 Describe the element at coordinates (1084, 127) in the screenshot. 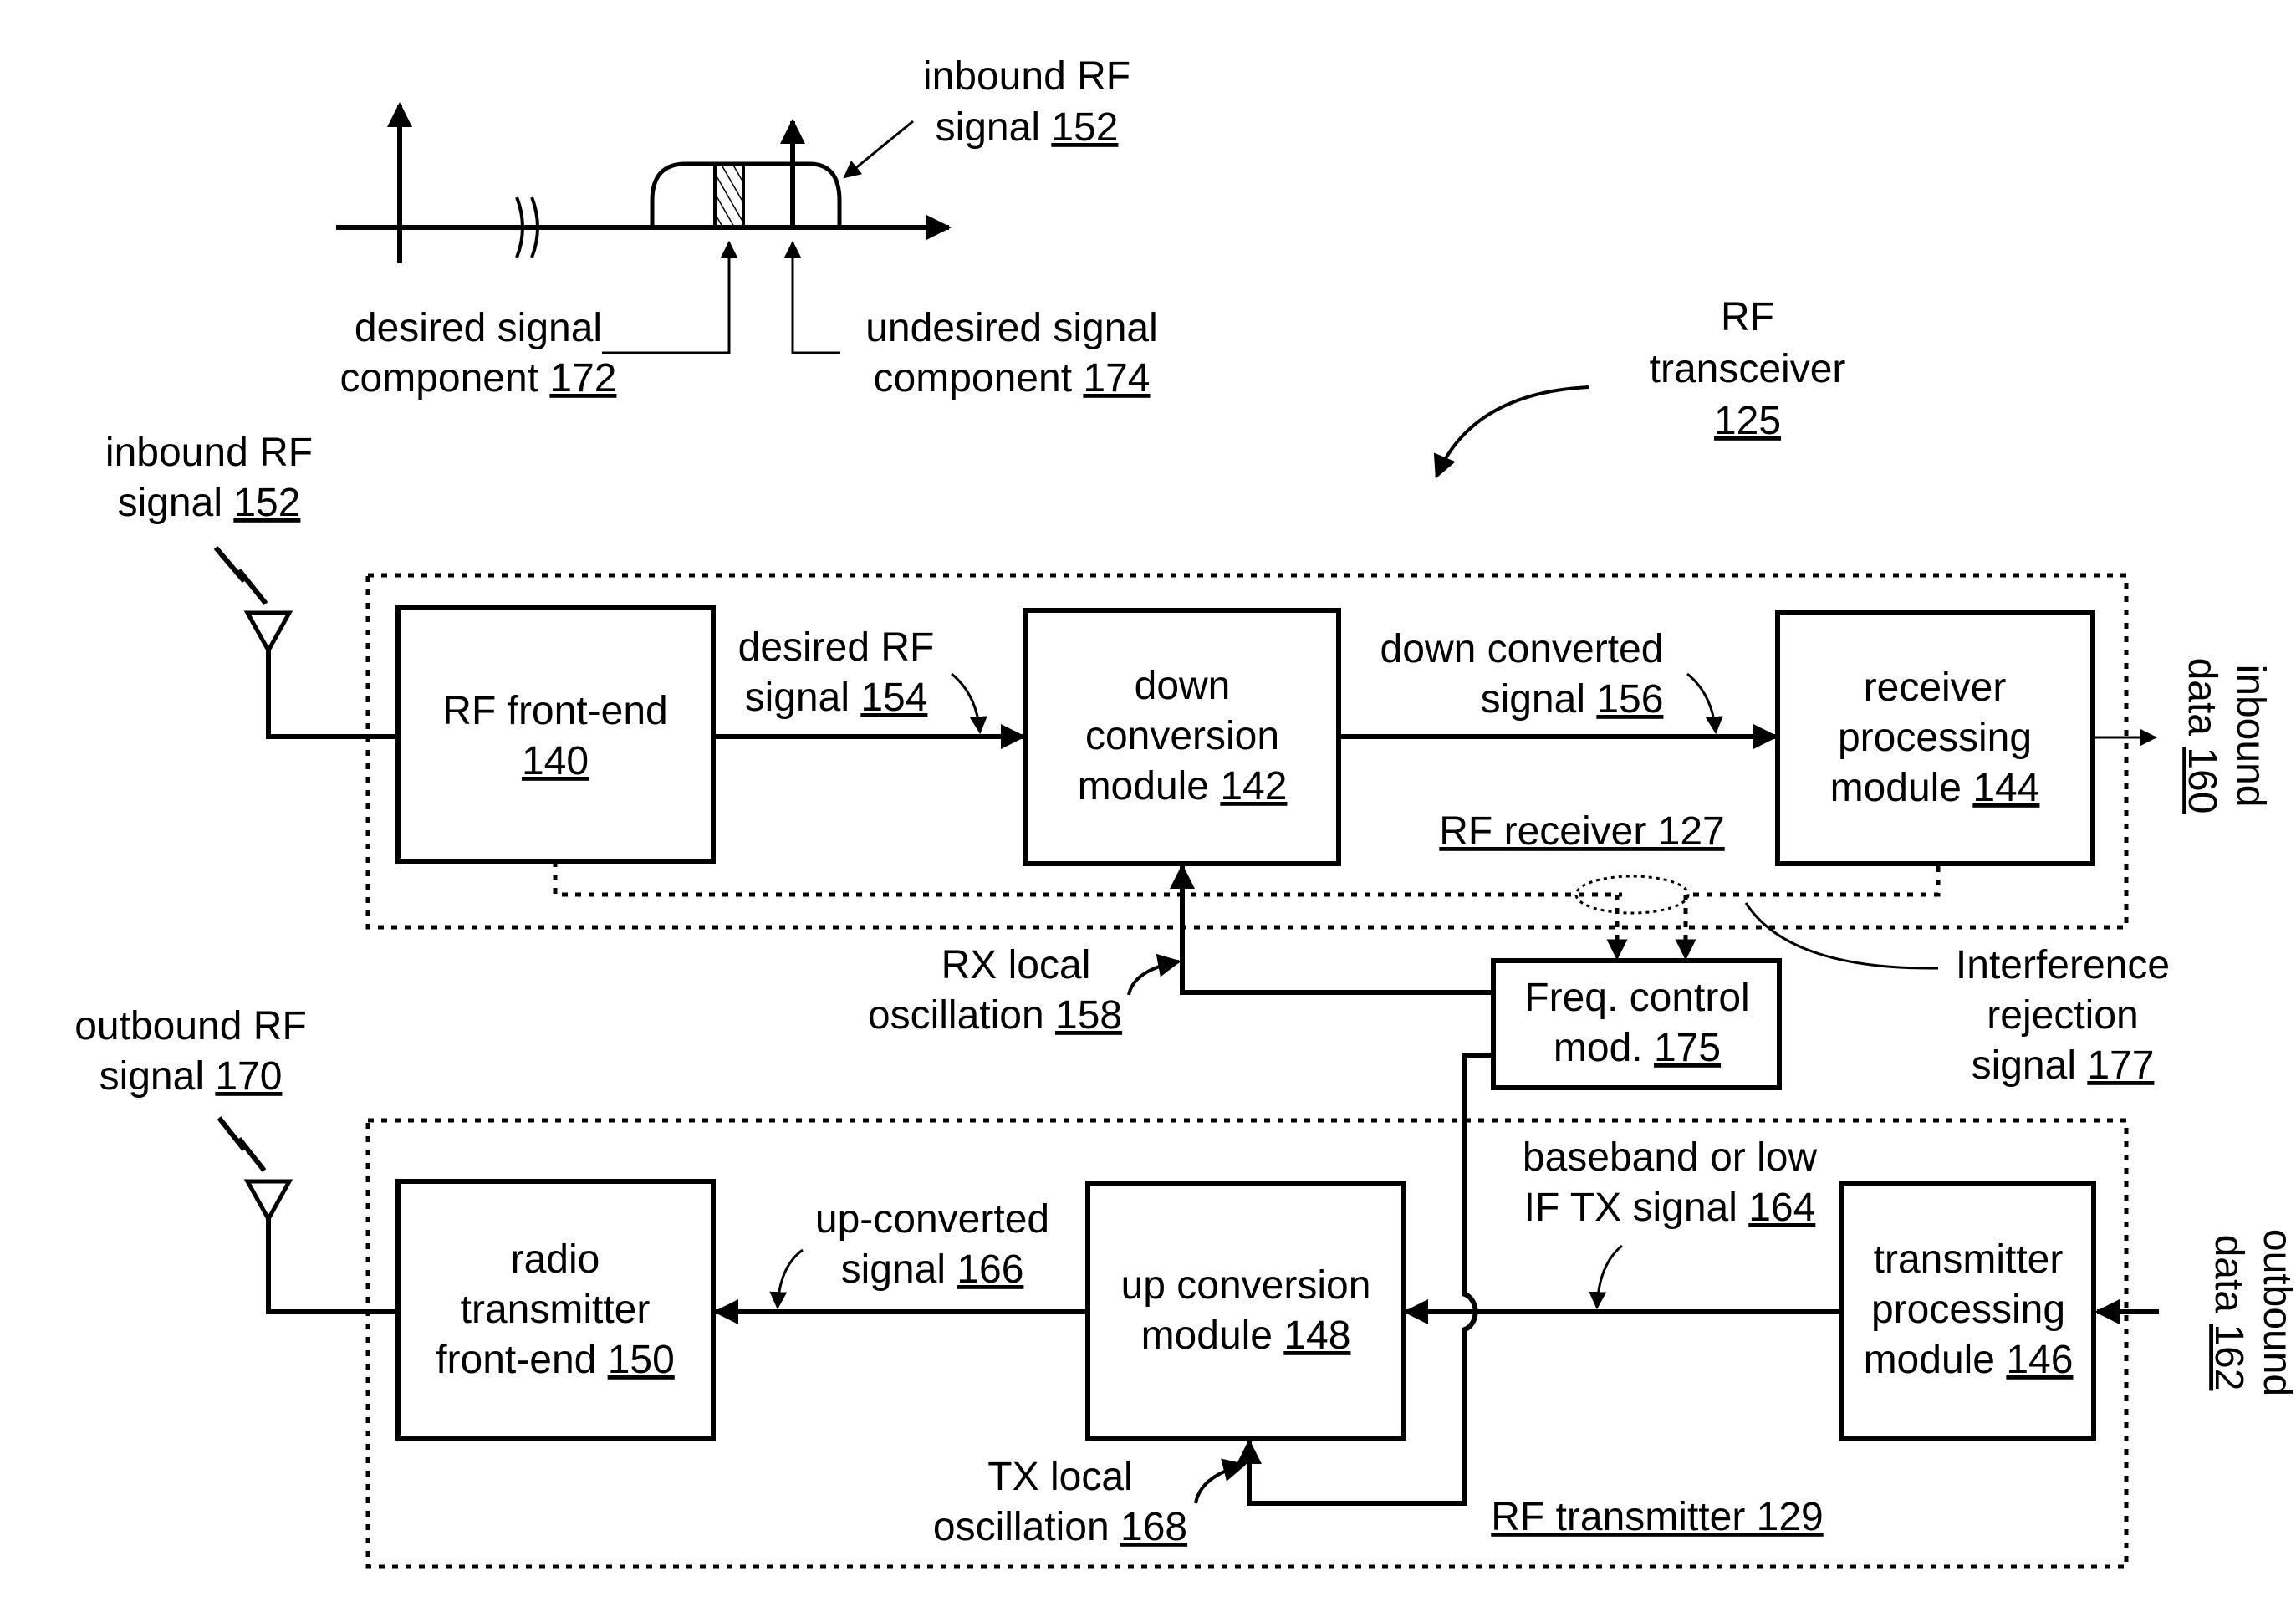

I see `spectrum-inbound-ref: 152` at that location.